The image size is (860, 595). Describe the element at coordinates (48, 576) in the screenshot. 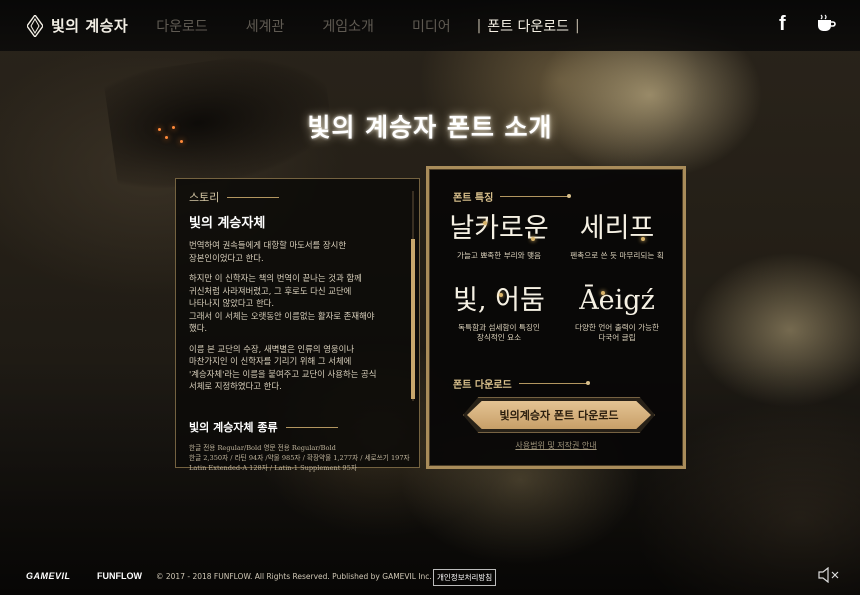

I see `gamevil-logo: GAMEVIL` at that location.